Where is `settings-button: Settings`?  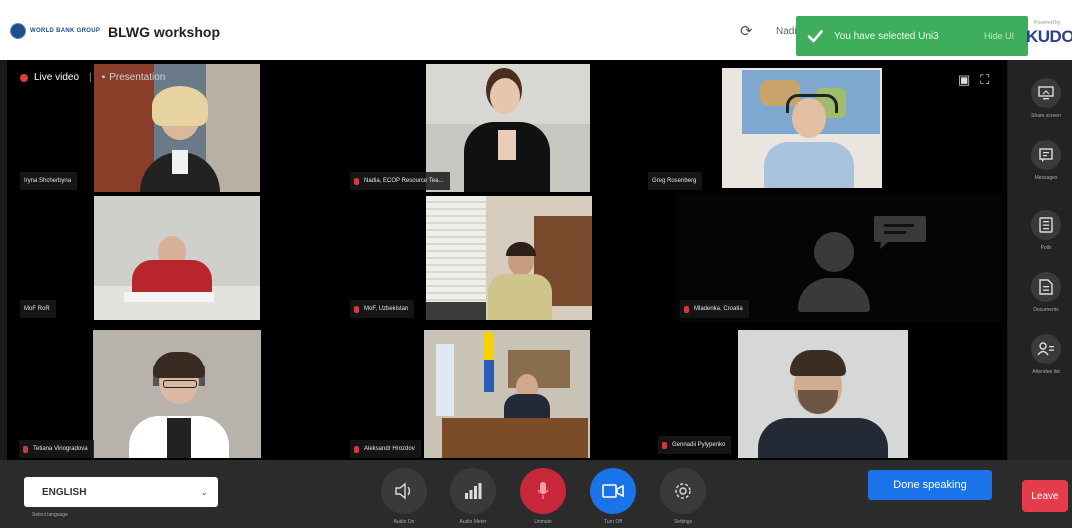
settings-button: Settings is located at coordinates (683, 496).